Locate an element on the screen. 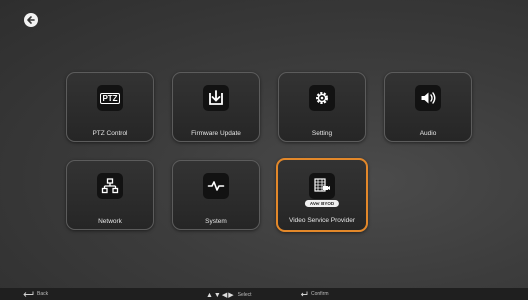 This screenshot has width=528, height=300. select-hint-label: Select is located at coordinates (244, 295).